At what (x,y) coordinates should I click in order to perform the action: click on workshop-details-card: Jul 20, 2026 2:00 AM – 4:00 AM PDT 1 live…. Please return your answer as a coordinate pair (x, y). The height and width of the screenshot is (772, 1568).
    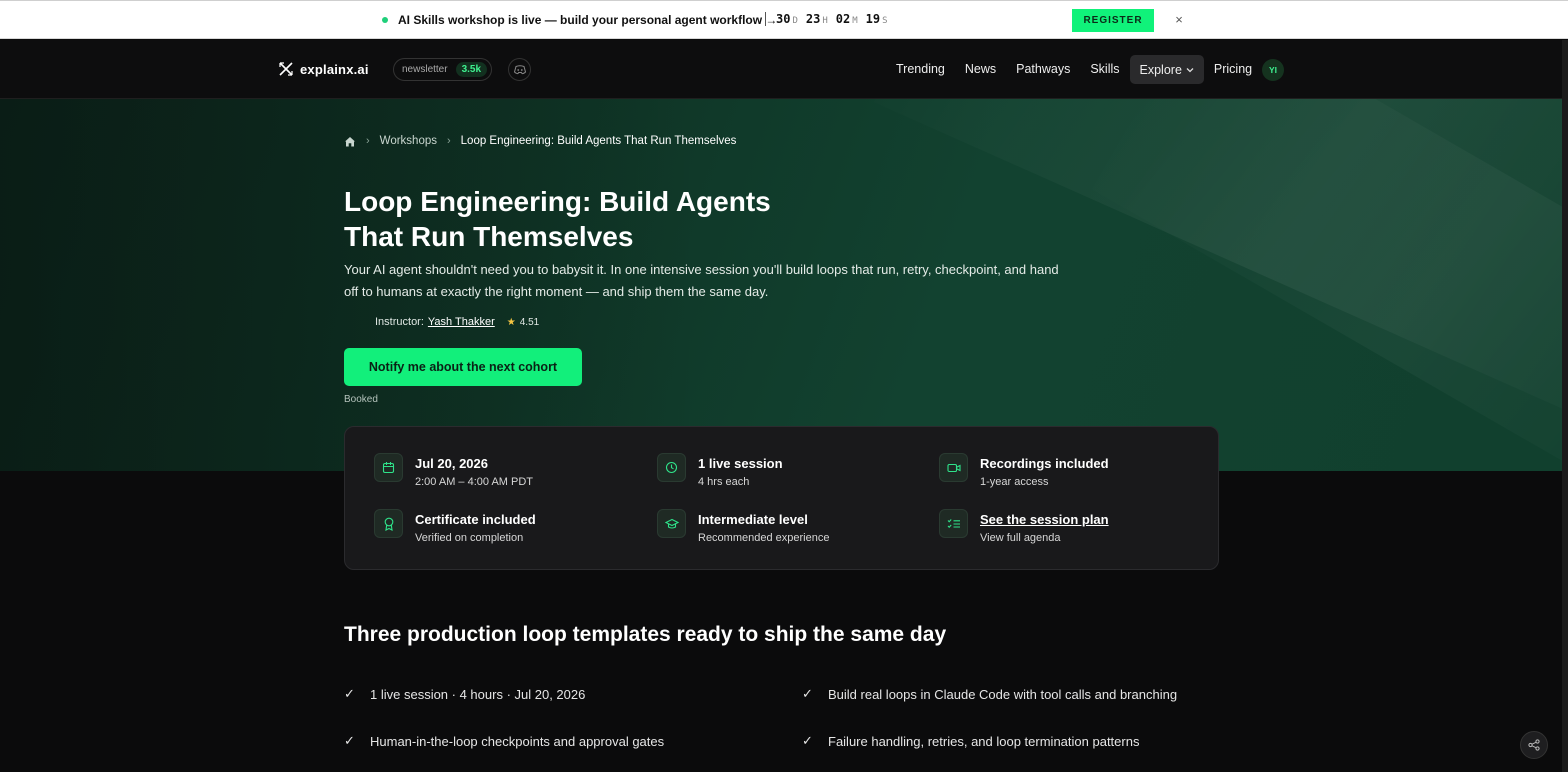
    Looking at the image, I should click on (781, 498).